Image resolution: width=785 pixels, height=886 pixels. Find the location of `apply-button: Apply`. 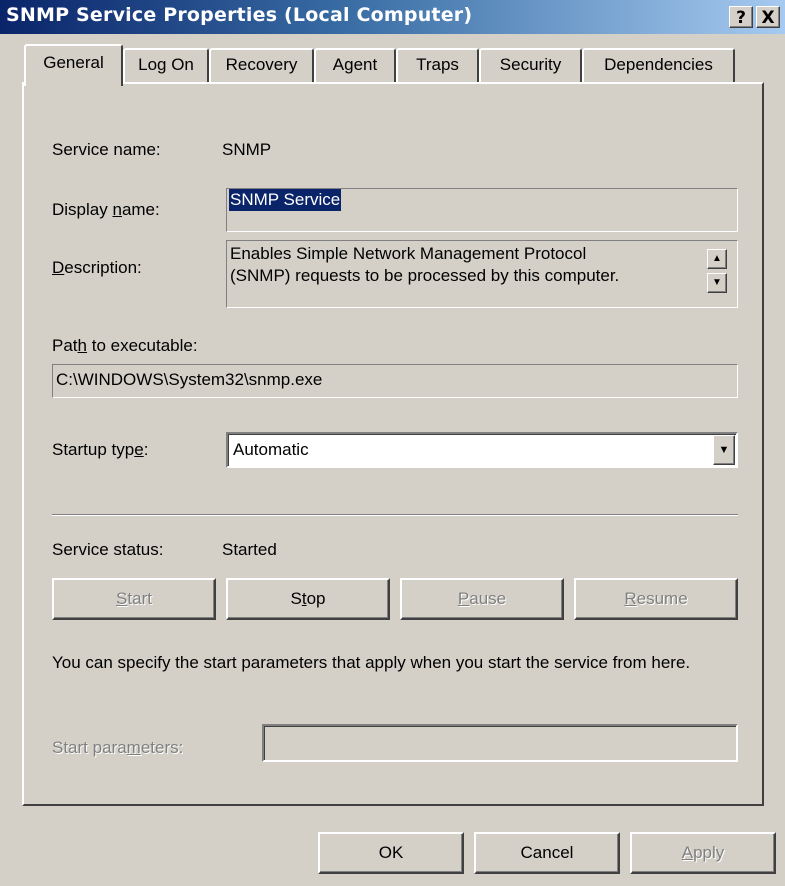

apply-button: Apply is located at coordinates (703, 853).